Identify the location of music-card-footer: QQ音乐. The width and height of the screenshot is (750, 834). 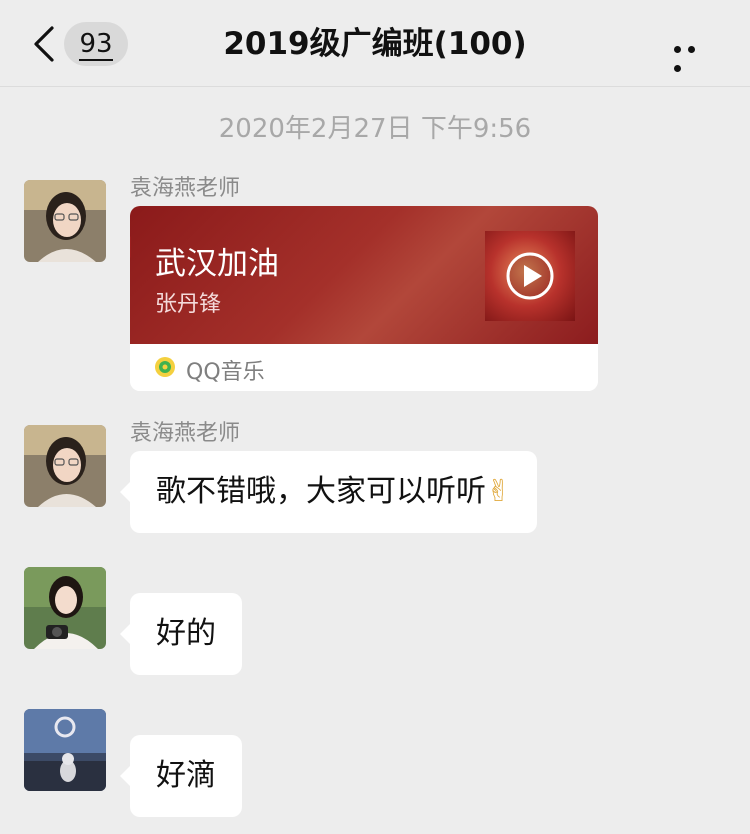
(364, 367).